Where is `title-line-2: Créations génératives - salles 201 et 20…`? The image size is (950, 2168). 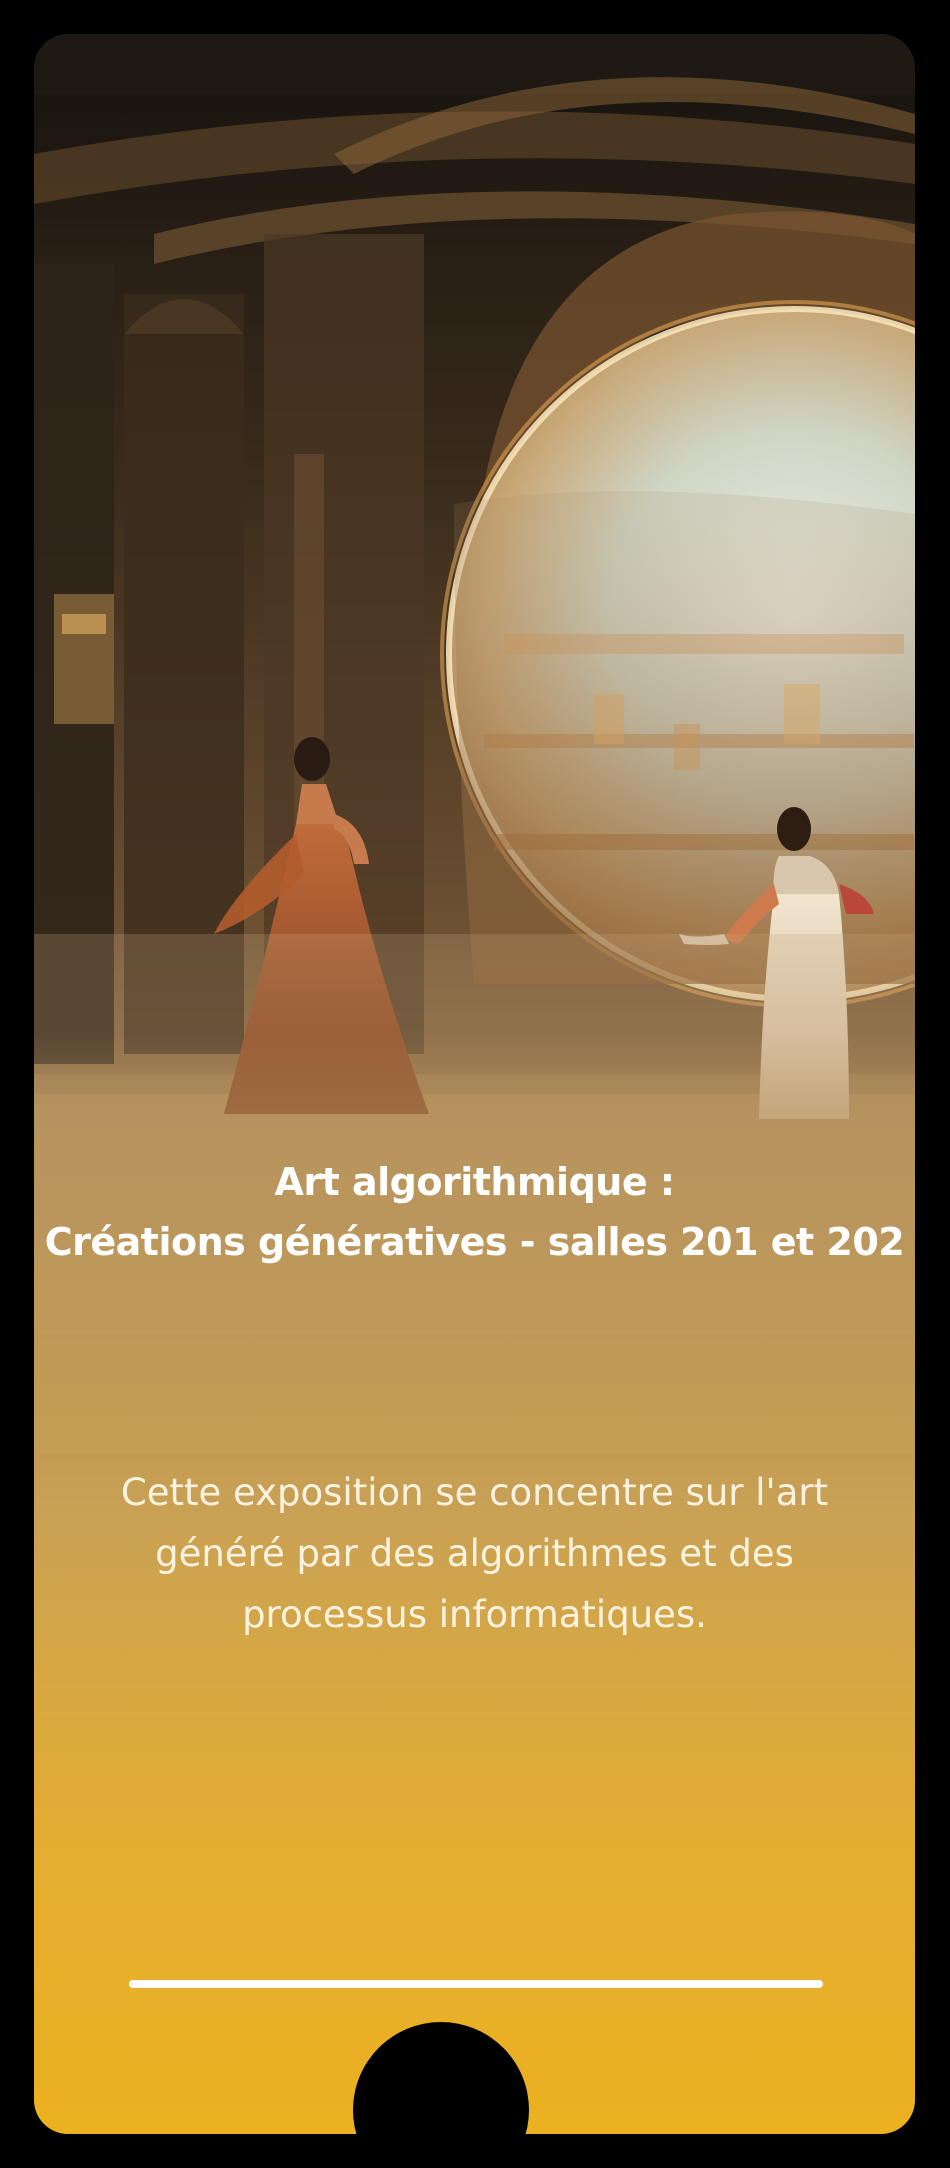 title-line-2: Créations génératives - salles 201 et 20… is located at coordinates (474, 1242).